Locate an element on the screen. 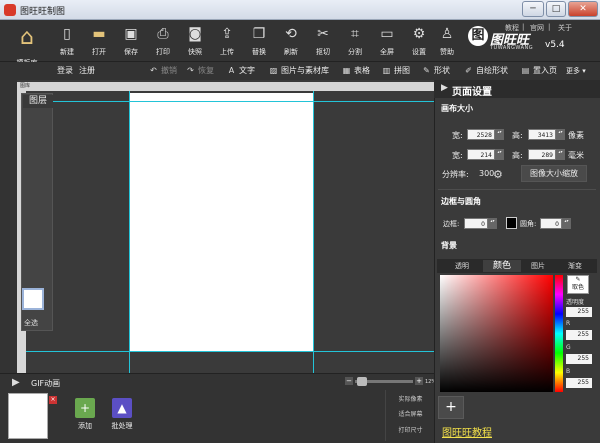 The image size is (600, 443). tab-color: 颜色 is located at coordinates (502, 266).